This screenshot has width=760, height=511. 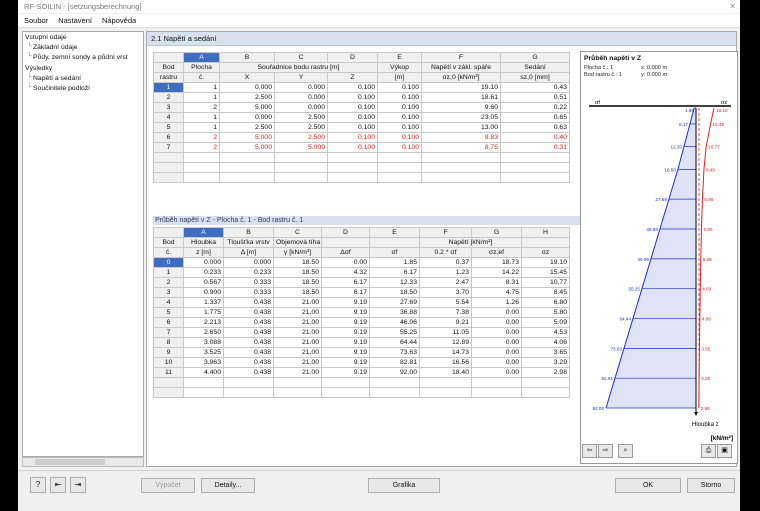 What do you see at coordinates (203, 362) in the screenshot?
I see `table-cell: 3.963` at bounding box center [203, 362].